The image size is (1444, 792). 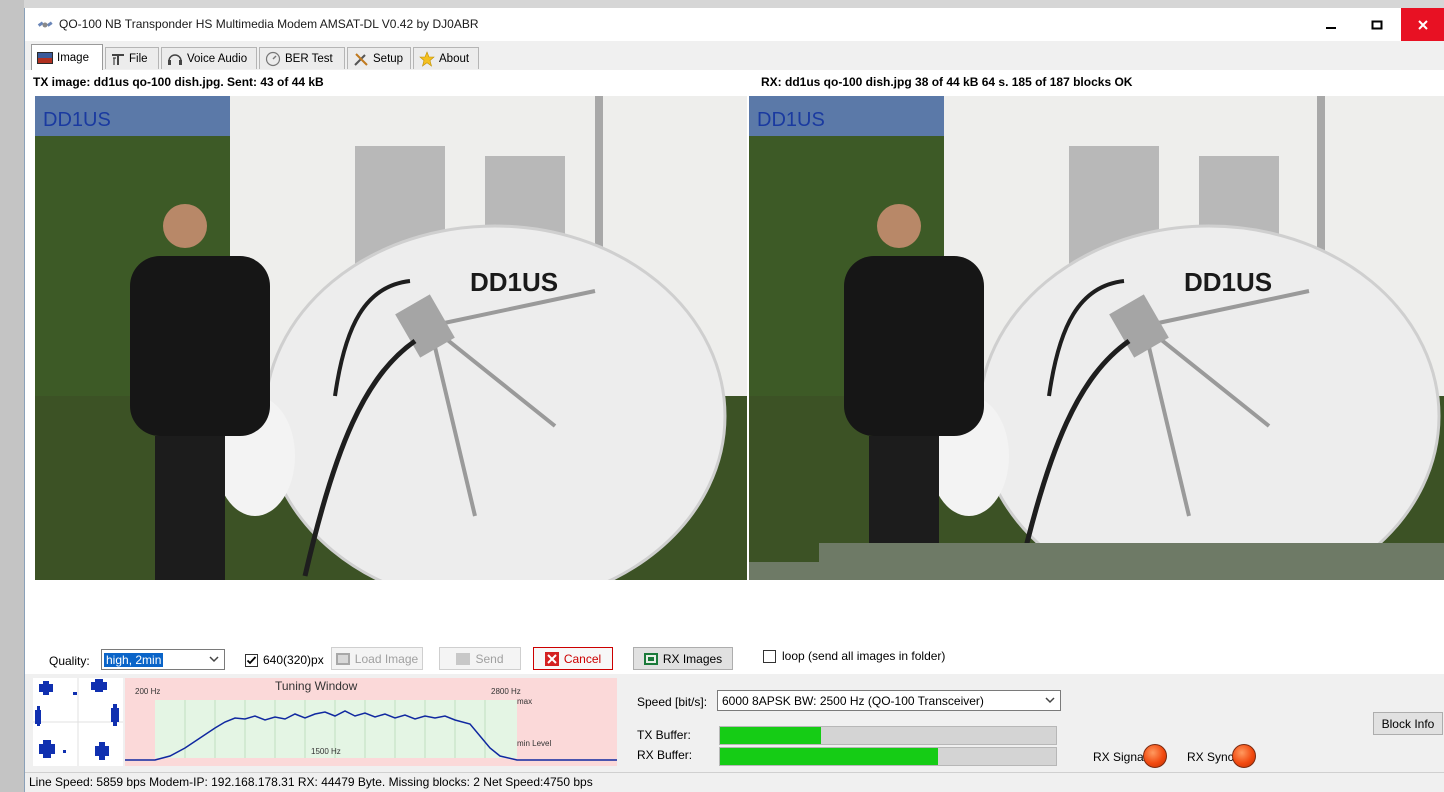 What do you see at coordinates (293, 660) in the screenshot?
I see `resolution-label: 640(320)px` at bounding box center [293, 660].